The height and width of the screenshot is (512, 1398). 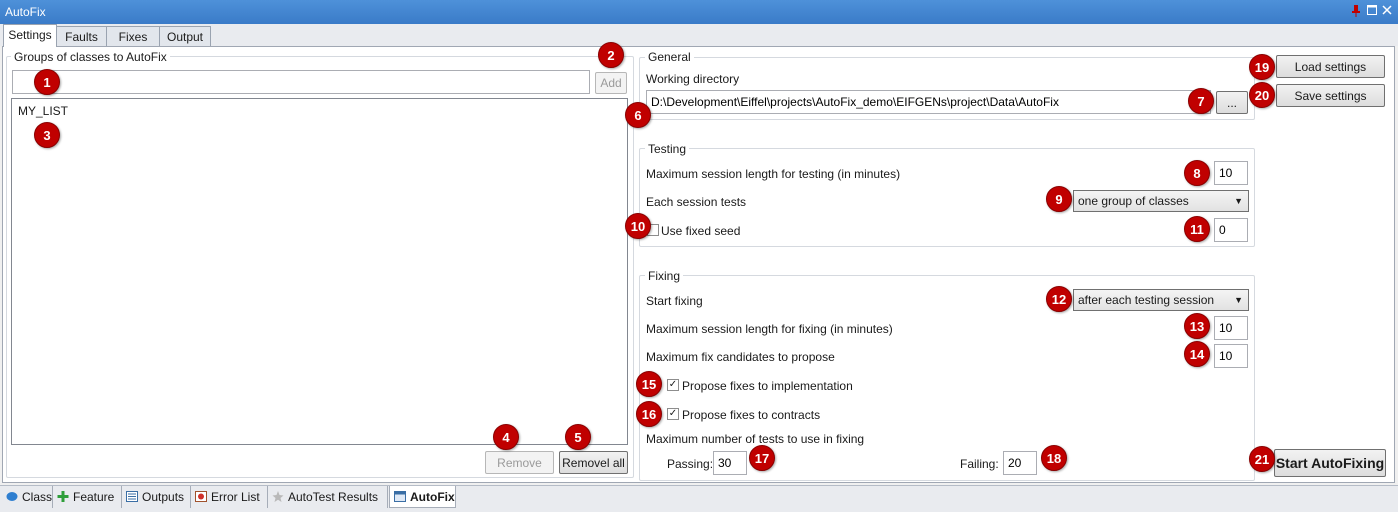 What do you see at coordinates (751, 415) in the screenshot?
I see `propose-contracts-label: Propose fixes to contracts` at bounding box center [751, 415].